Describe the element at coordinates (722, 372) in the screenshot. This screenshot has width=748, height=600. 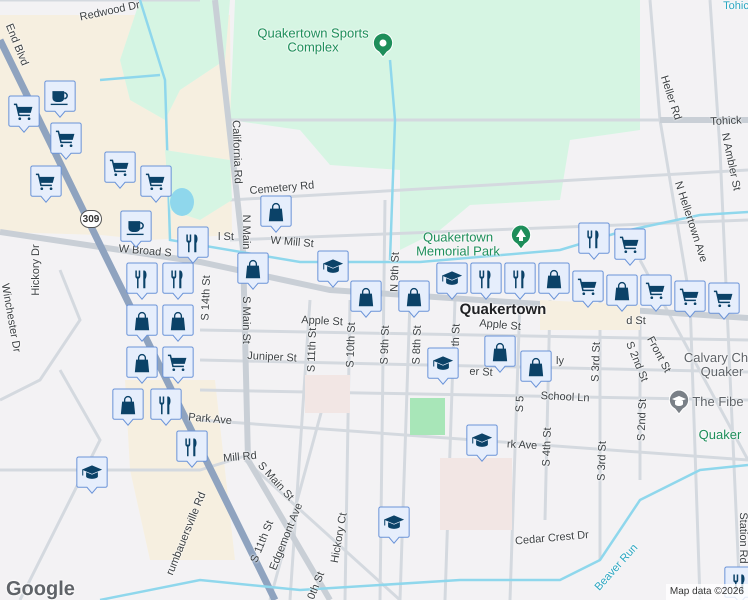
I see `place-label: Quaker` at that location.